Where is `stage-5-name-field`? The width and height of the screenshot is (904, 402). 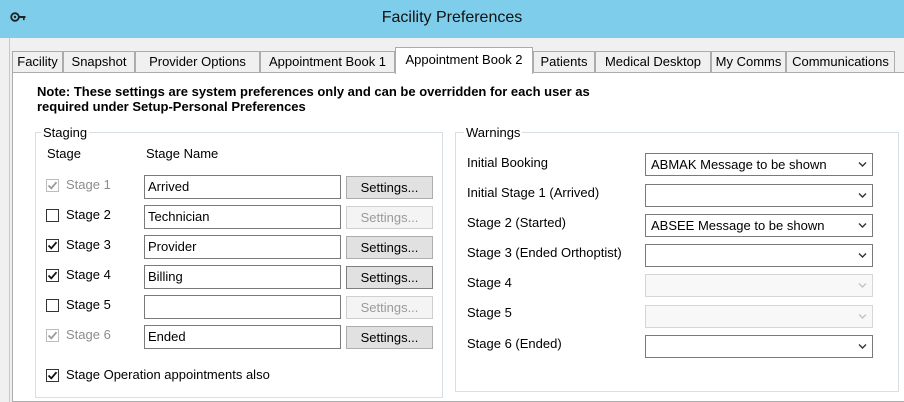 stage-5-name-field is located at coordinates (242, 307).